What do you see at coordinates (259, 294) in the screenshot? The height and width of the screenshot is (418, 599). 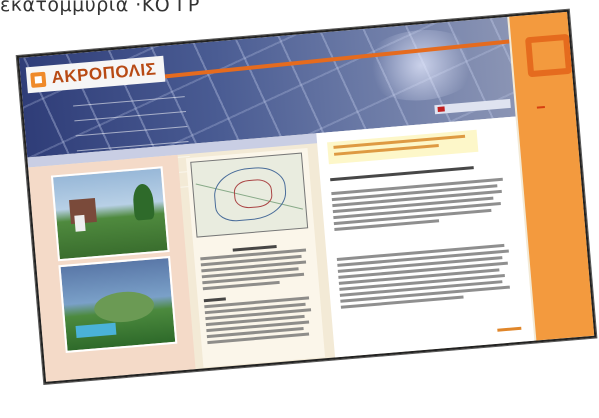 I see `middle-text-block` at bounding box center [259, 294].